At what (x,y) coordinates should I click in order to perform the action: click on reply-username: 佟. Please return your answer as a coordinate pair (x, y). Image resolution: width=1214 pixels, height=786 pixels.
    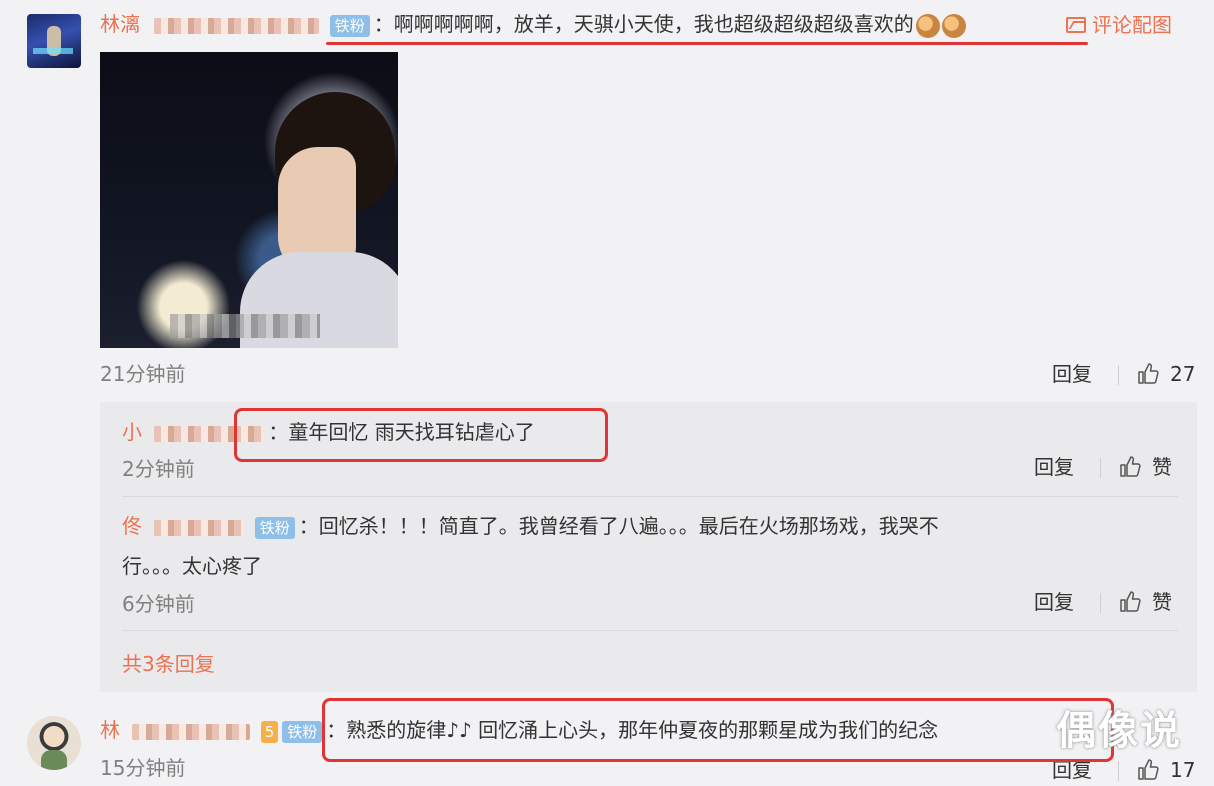
    Looking at the image, I should click on (132, 526).